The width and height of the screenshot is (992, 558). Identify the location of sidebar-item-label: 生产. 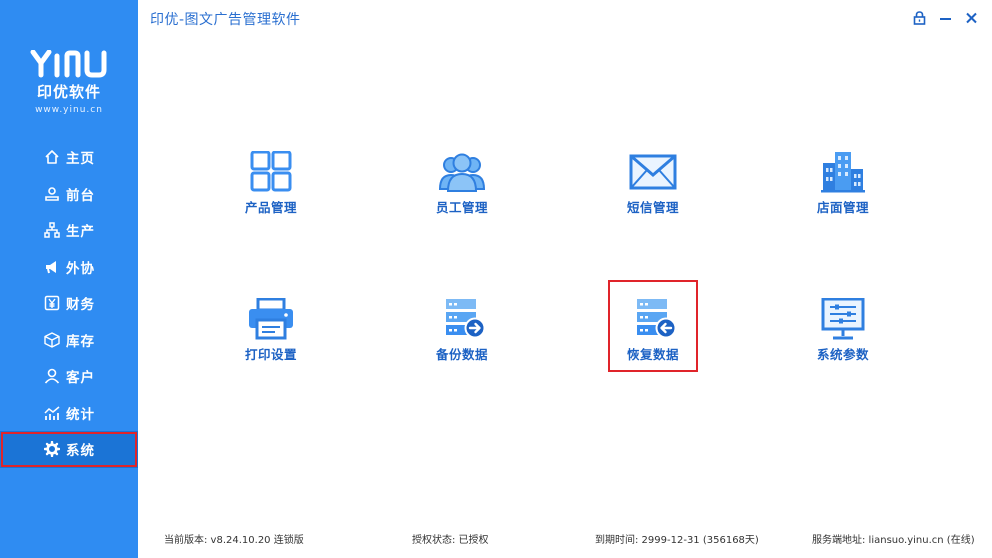
(80, 232).